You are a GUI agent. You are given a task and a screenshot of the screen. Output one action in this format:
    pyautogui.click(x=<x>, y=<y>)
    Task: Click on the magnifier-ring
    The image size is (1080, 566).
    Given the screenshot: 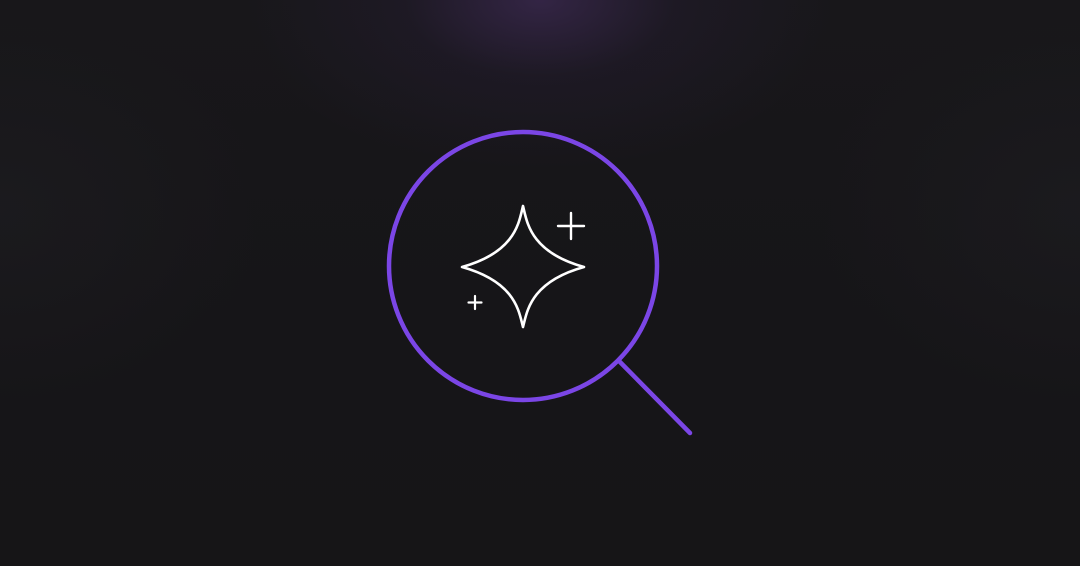 What is the action you would take?
    pyautogui.click(x=523, y=266)
    